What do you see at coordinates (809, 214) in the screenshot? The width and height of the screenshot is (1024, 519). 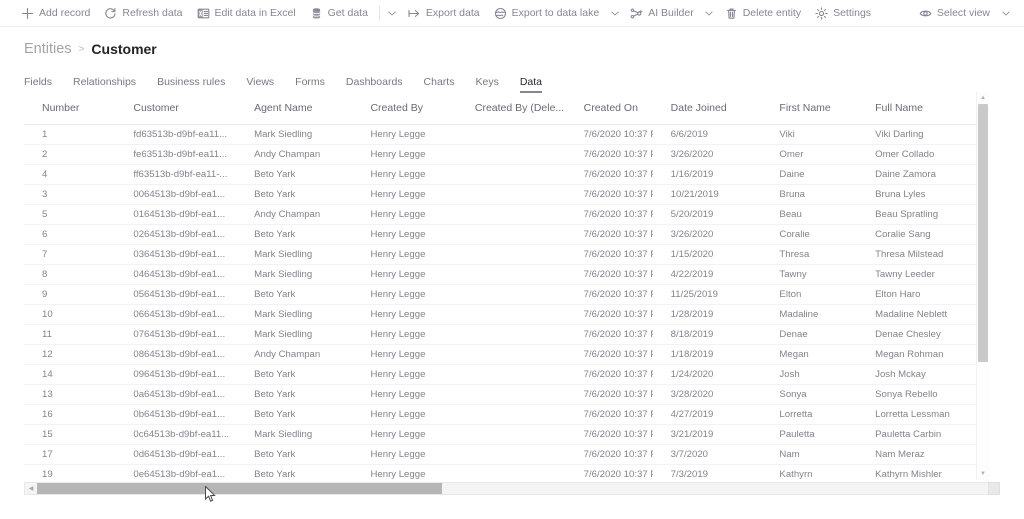 I see `cell-first-name: Beau` at bounding box center [809, 214].